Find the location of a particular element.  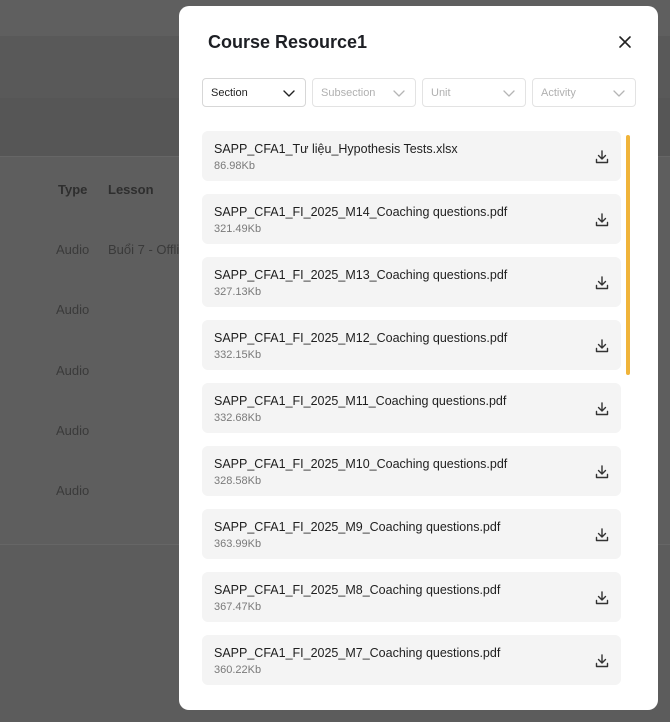

file-name: SAPP_CFA1_Tư liệu_Hypothesis Tests.xlsx is located at coordinates (336, 149).